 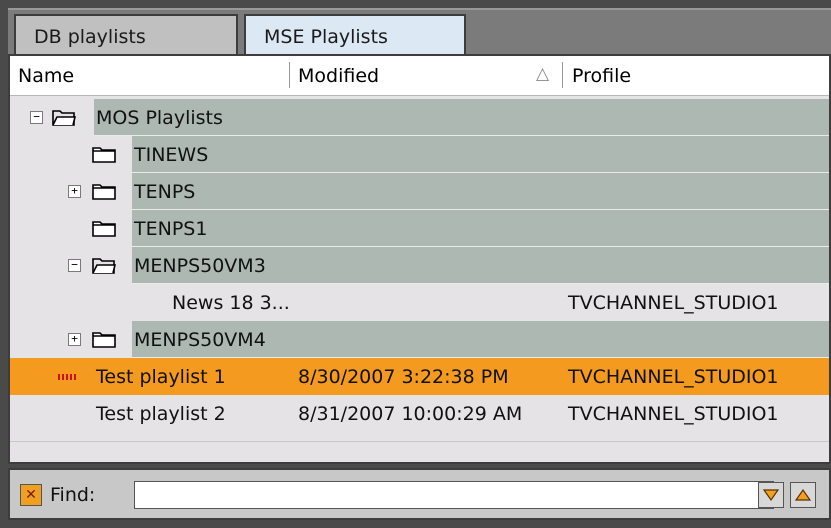 What do you see at coordinates (165, 192) in the screenshot?
I see `row-name: TENPS` at bounding box center [165, 192].